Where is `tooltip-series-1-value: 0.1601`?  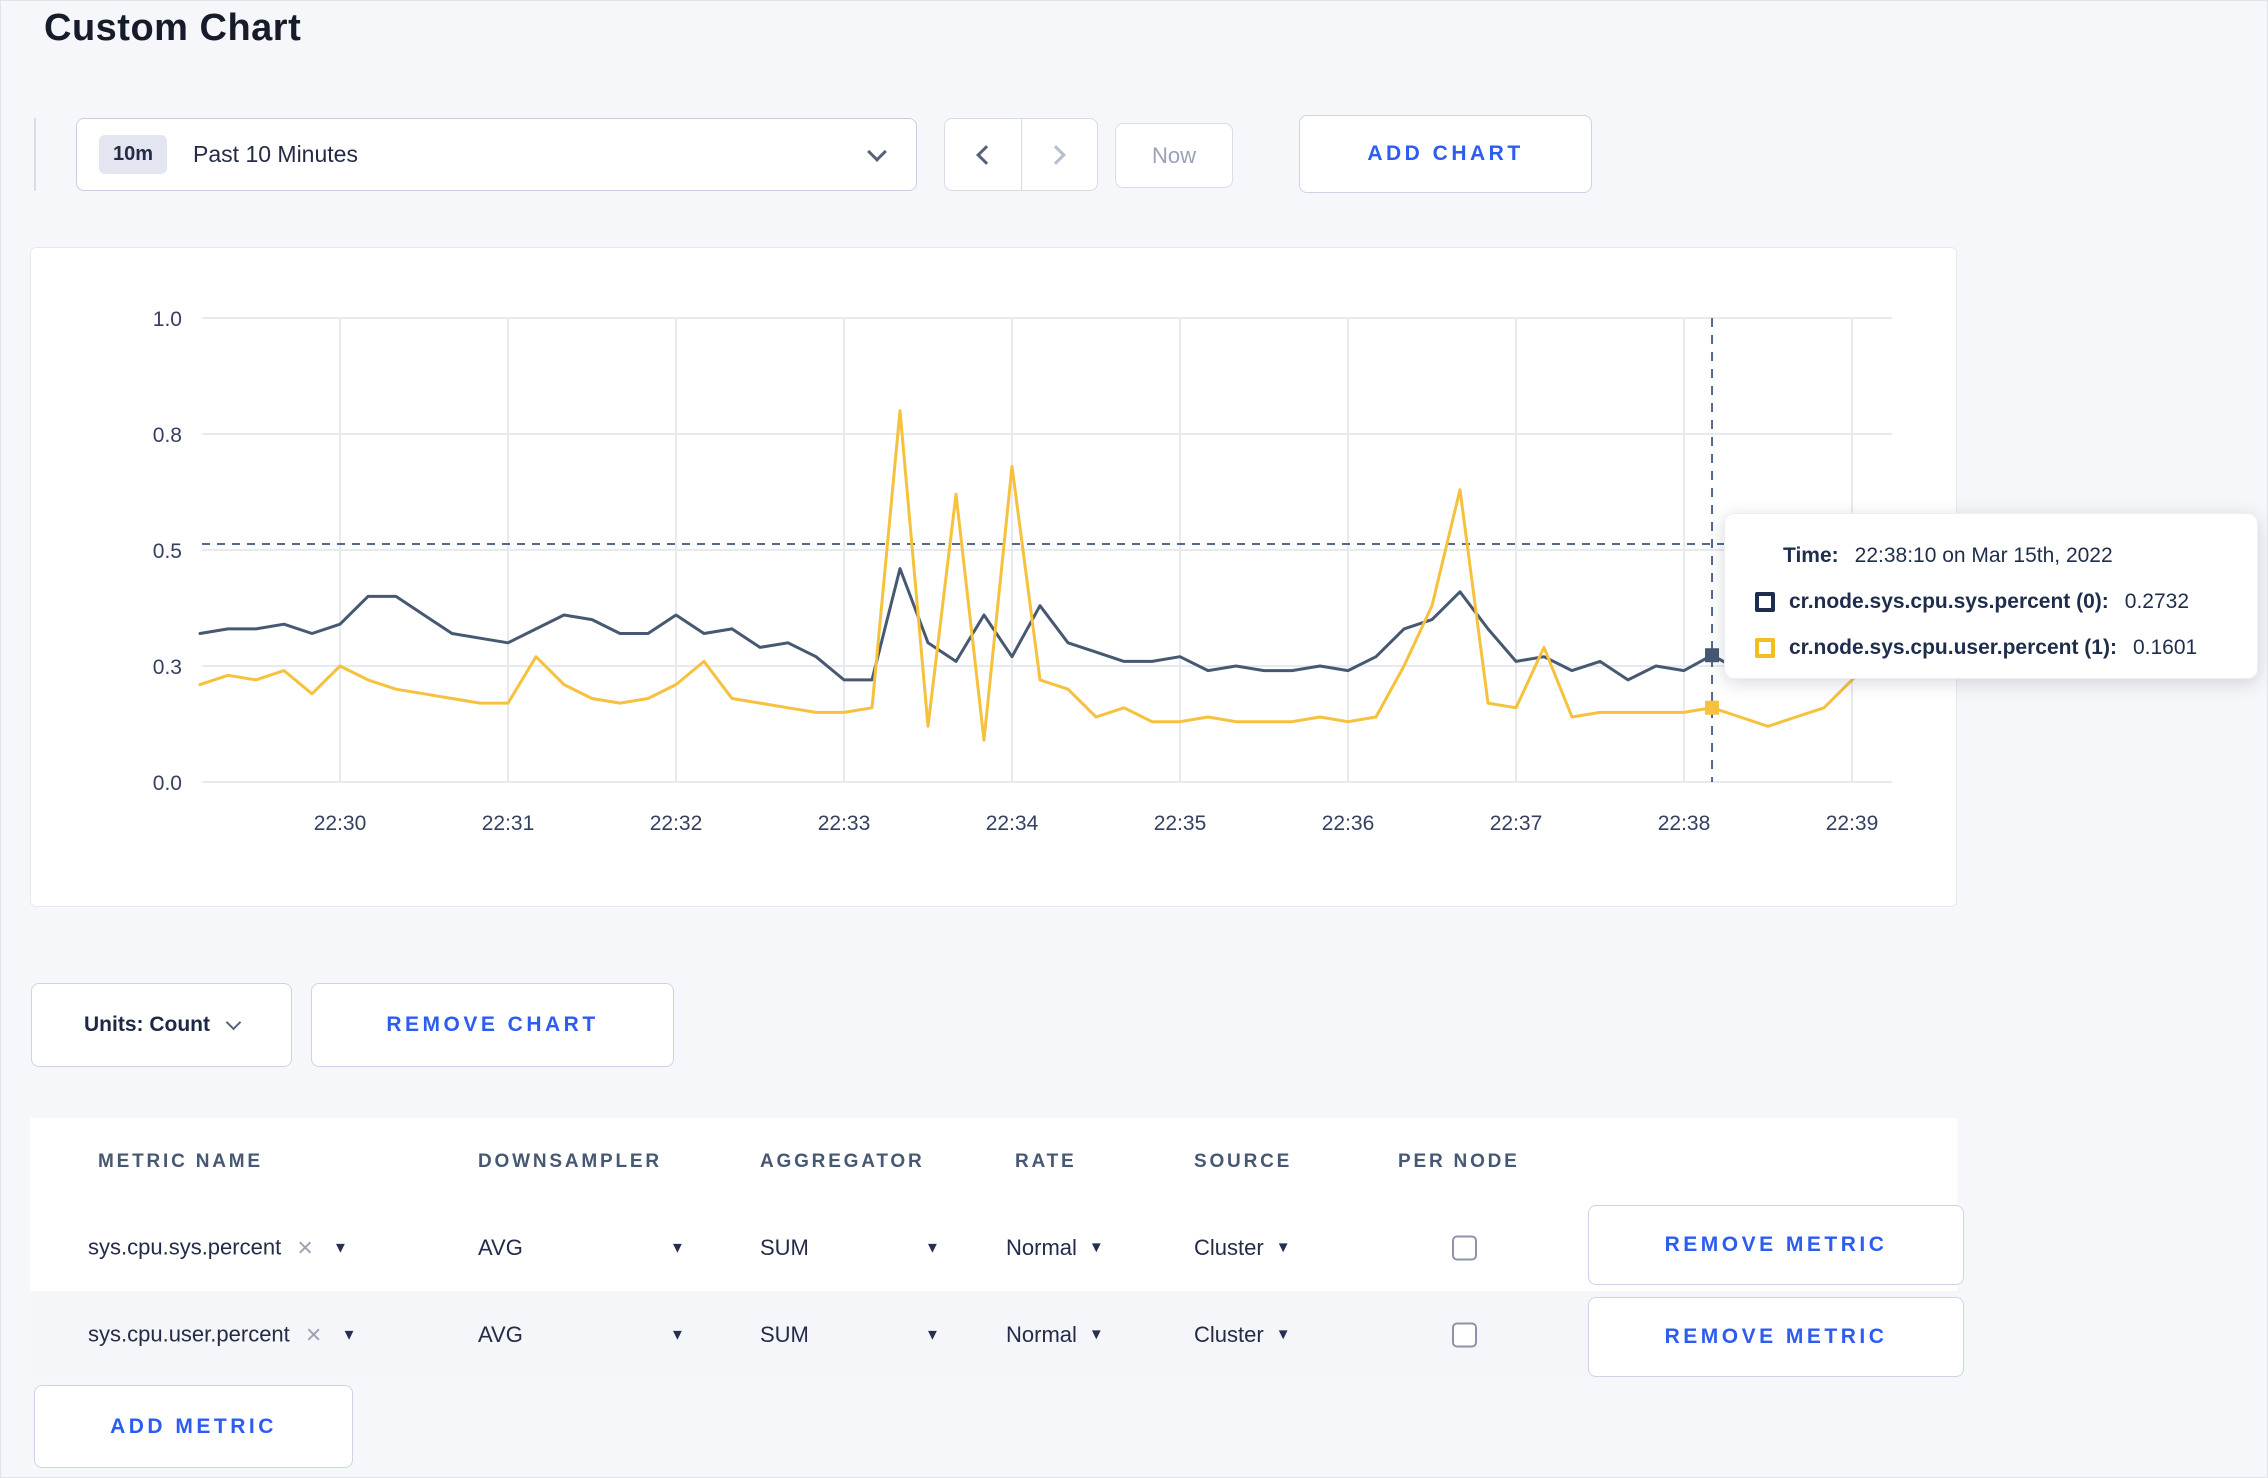 tooltip-series-1-value: 0.1601 is located at coordinates (2165, 647).